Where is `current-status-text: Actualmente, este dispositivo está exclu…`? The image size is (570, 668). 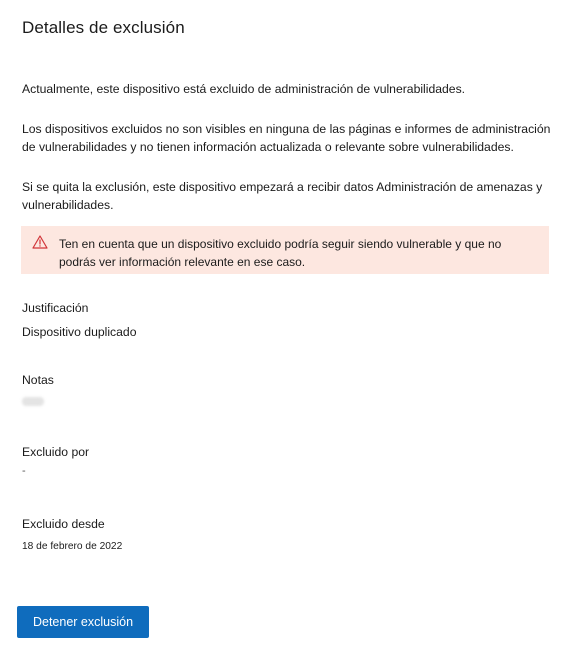 current-status-text: Actualmente, este dispositivo está exclu… is located at coordinates (244, 89).